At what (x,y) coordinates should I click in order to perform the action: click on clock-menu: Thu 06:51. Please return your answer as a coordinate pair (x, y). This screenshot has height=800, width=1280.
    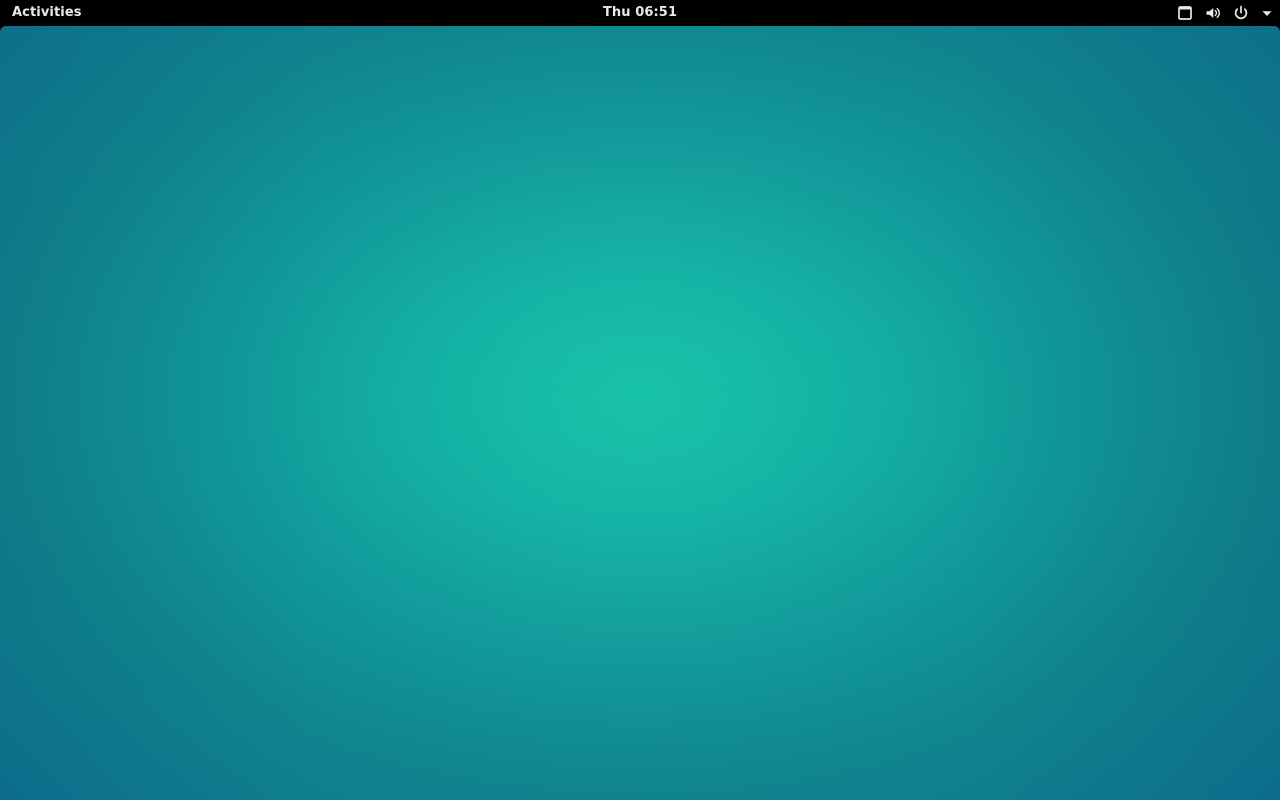
    Looking at the image, I should click on (640, 13).